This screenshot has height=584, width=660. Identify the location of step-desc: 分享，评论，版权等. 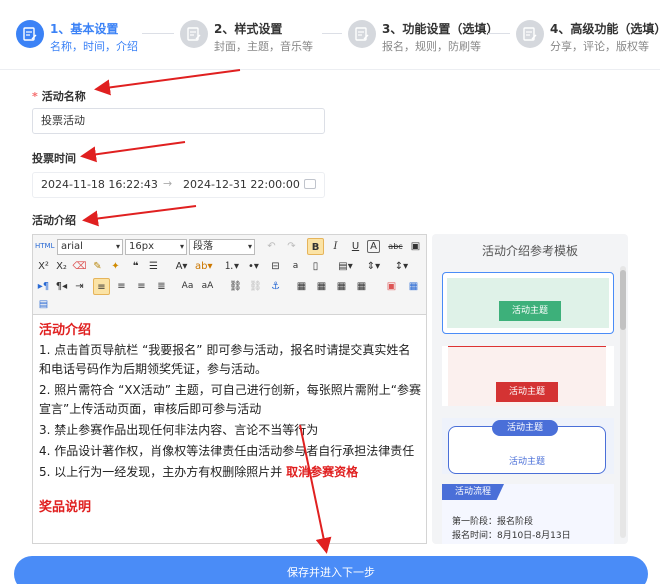
(599, 46).